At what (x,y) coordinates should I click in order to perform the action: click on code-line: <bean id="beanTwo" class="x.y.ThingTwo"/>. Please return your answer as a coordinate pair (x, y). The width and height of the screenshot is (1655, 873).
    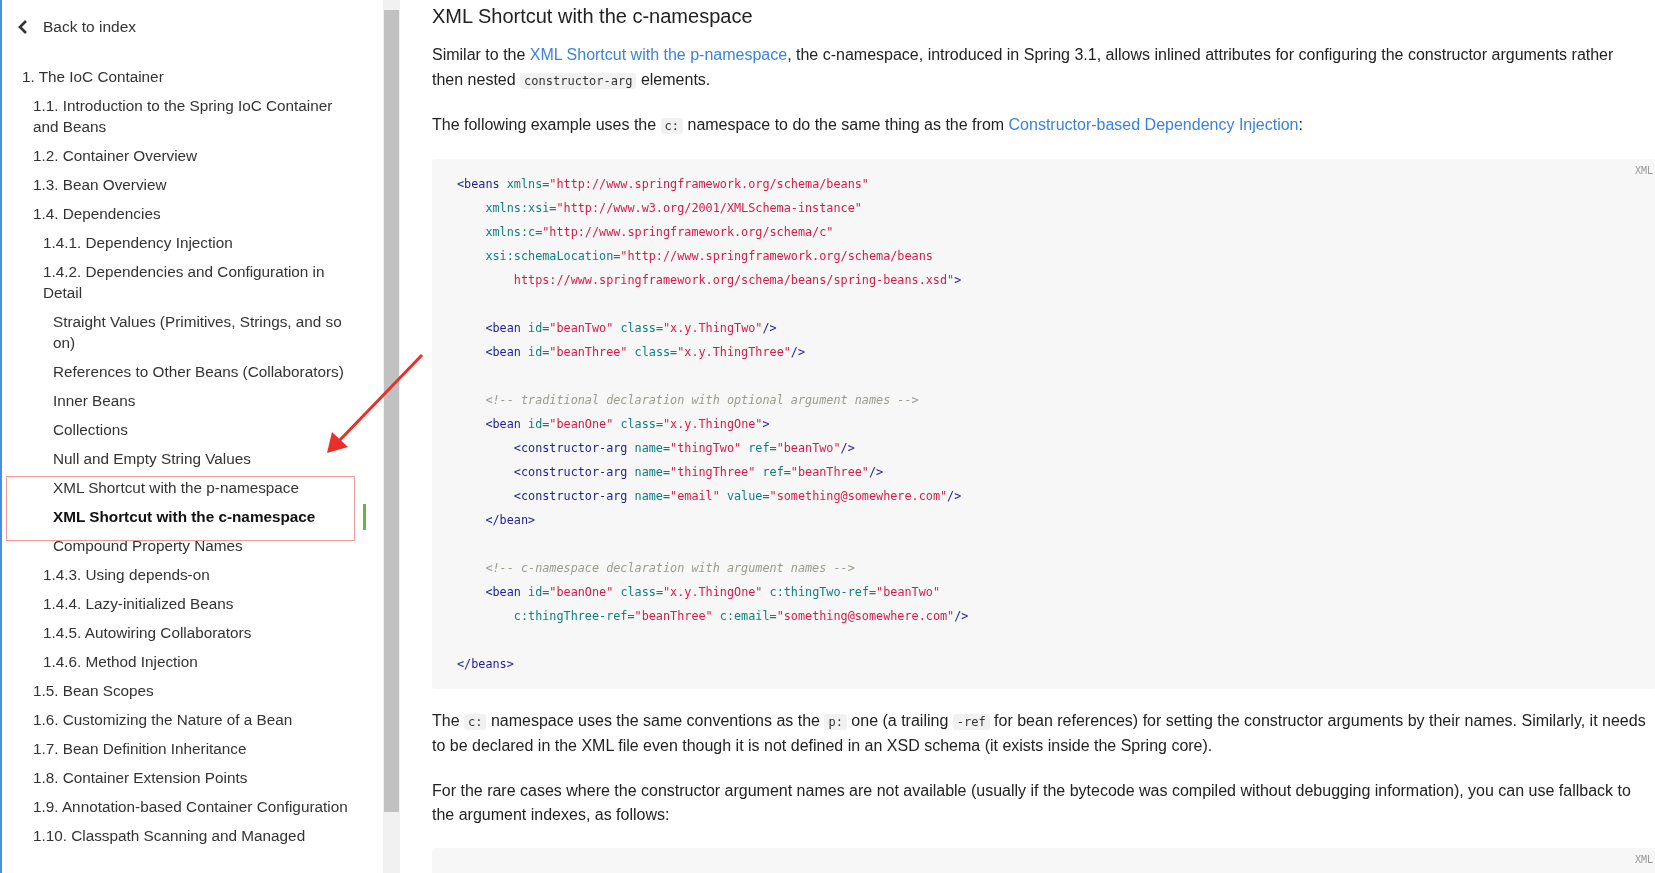
    Looking at the image, I should click on (630, 327).